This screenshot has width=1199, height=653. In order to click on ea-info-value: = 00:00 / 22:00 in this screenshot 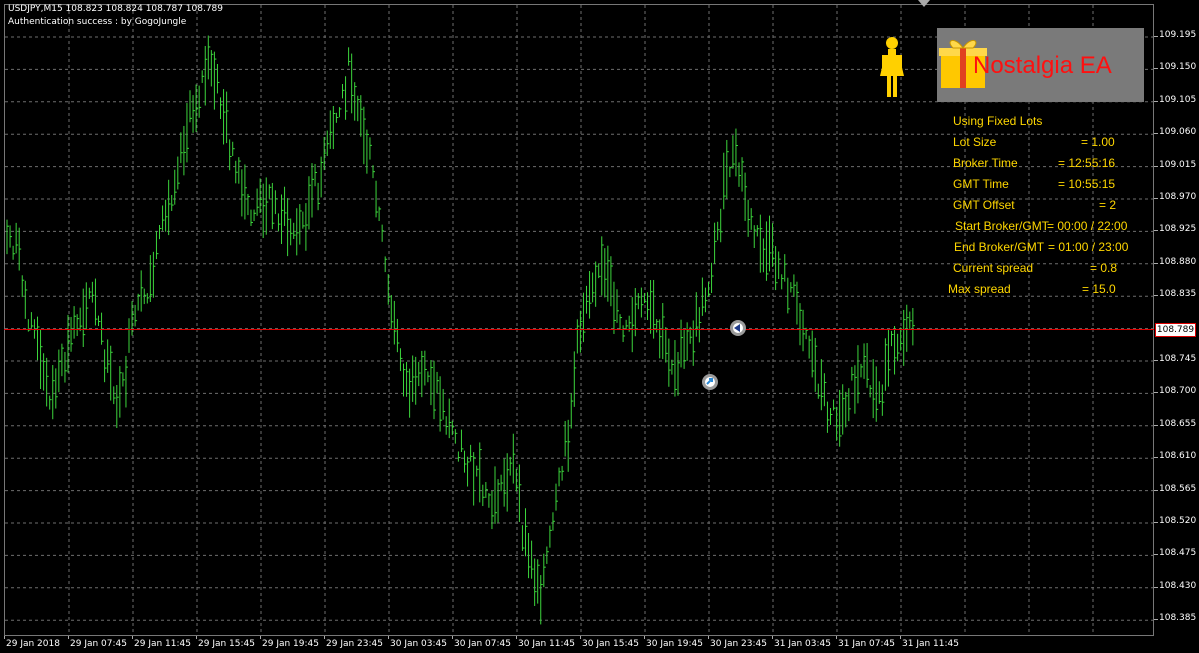, I will do `click(1087, 226)`.